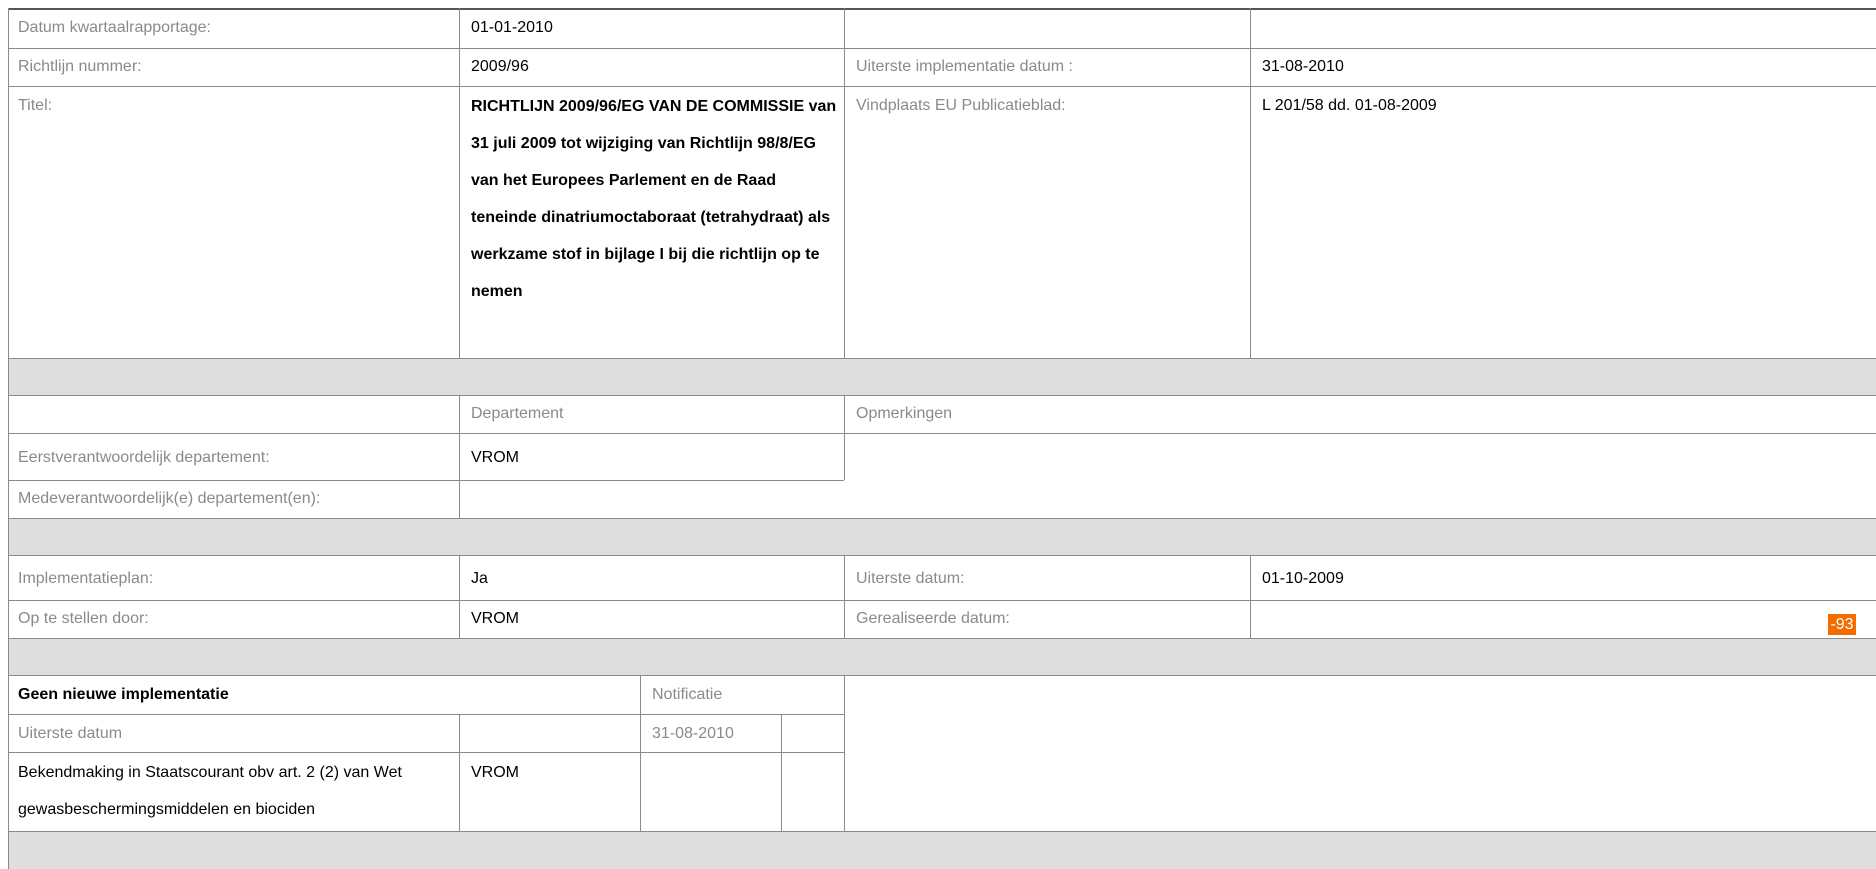 The height and width of the screenshot is (869, 1876). What do you see at coordinates (687, 694) in the screenshot?
I see `notificatie-label: Notificatie` at bounding box center [687, 694].